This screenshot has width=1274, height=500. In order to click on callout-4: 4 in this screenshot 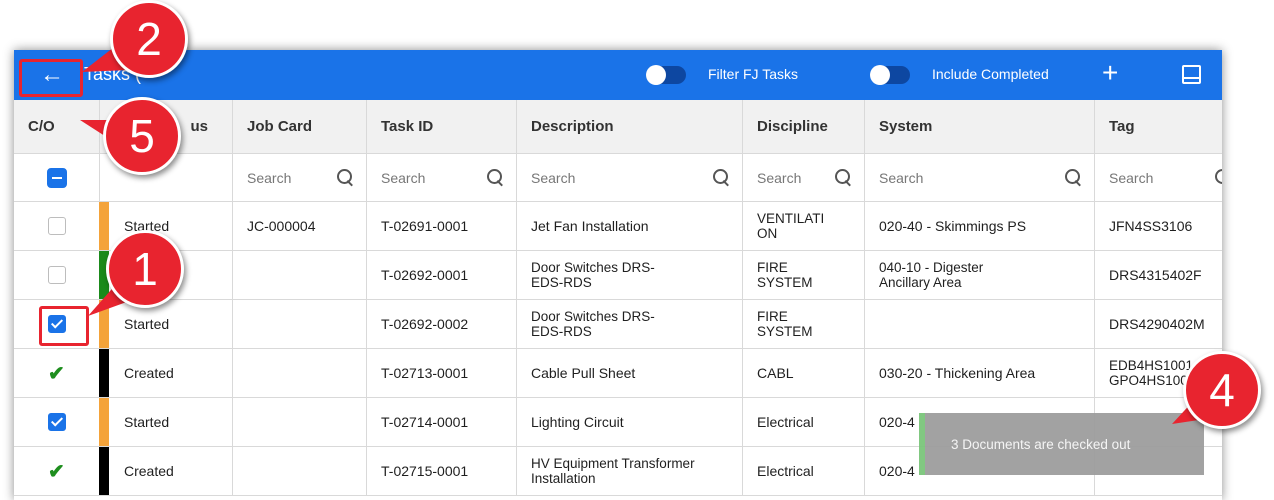, I will do `click(1222, 390)`.